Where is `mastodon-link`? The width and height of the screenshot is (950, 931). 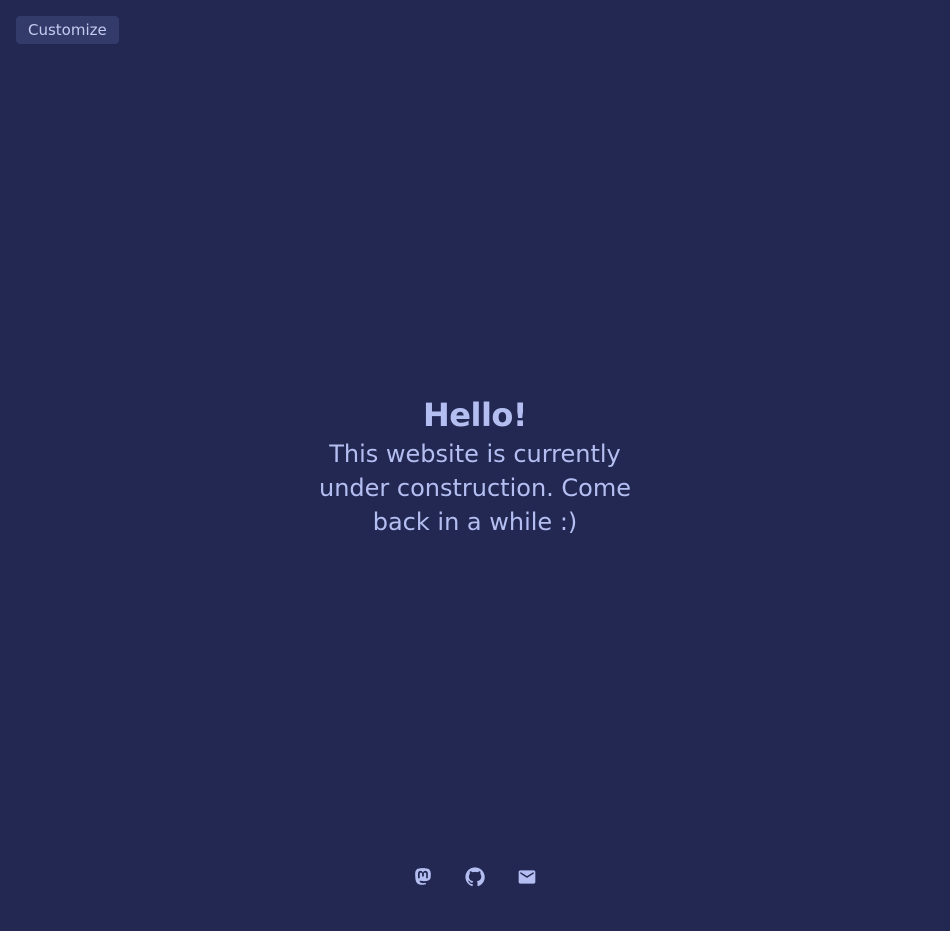
mastodon-link is located at coordinates (423, 877).